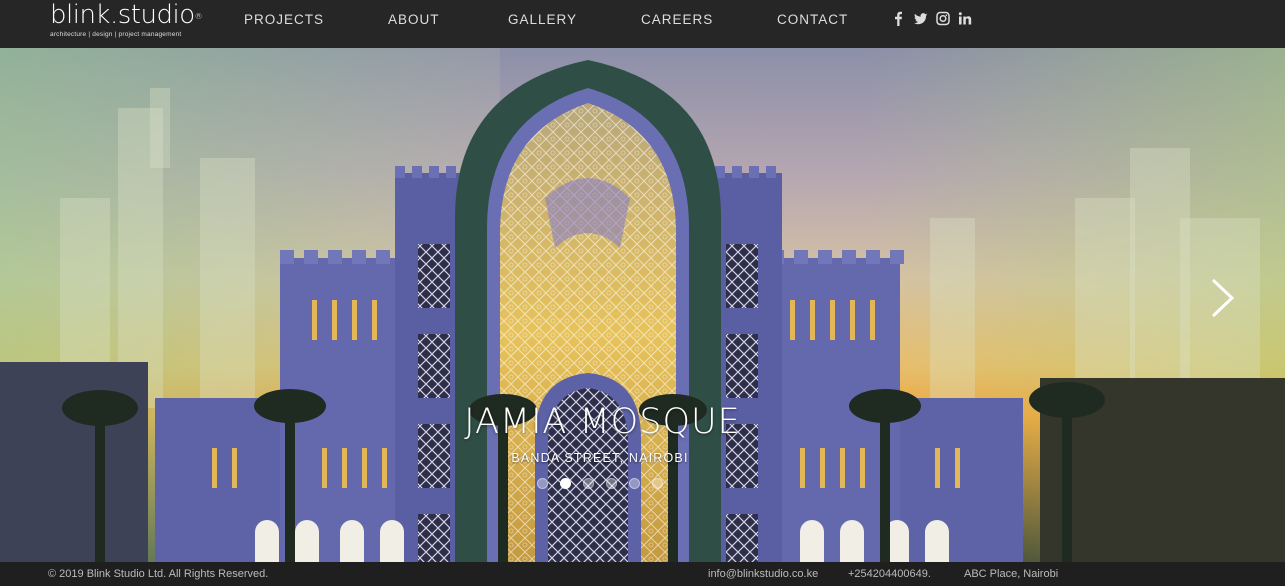  What do you see at coordinates (677, 19) in the screenshot?
I see `nav-item-careers: CAREERS` at bounding box center [677, 19].